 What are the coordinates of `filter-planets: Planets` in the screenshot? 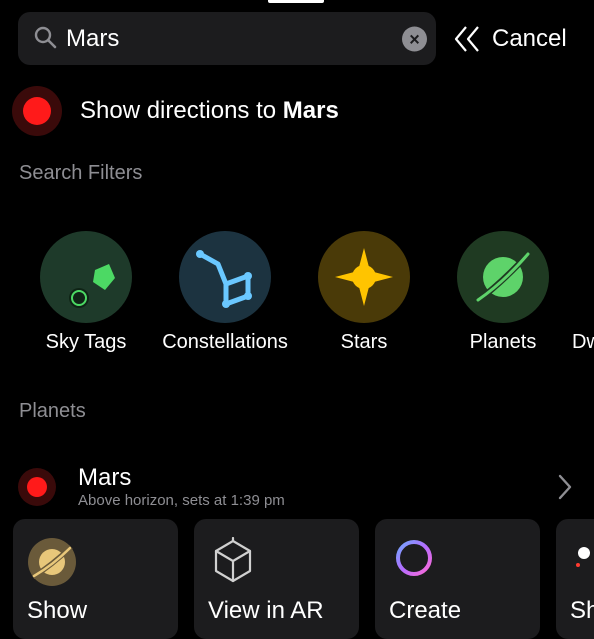 It's located at (503, 292).